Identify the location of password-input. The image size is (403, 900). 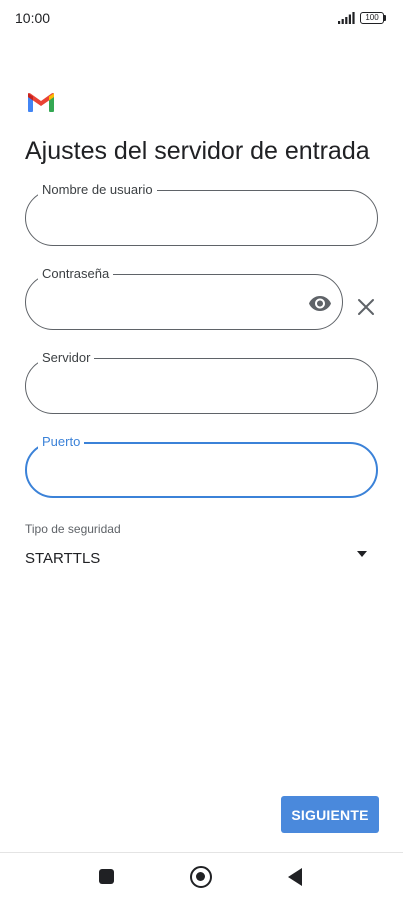
(167, 303).